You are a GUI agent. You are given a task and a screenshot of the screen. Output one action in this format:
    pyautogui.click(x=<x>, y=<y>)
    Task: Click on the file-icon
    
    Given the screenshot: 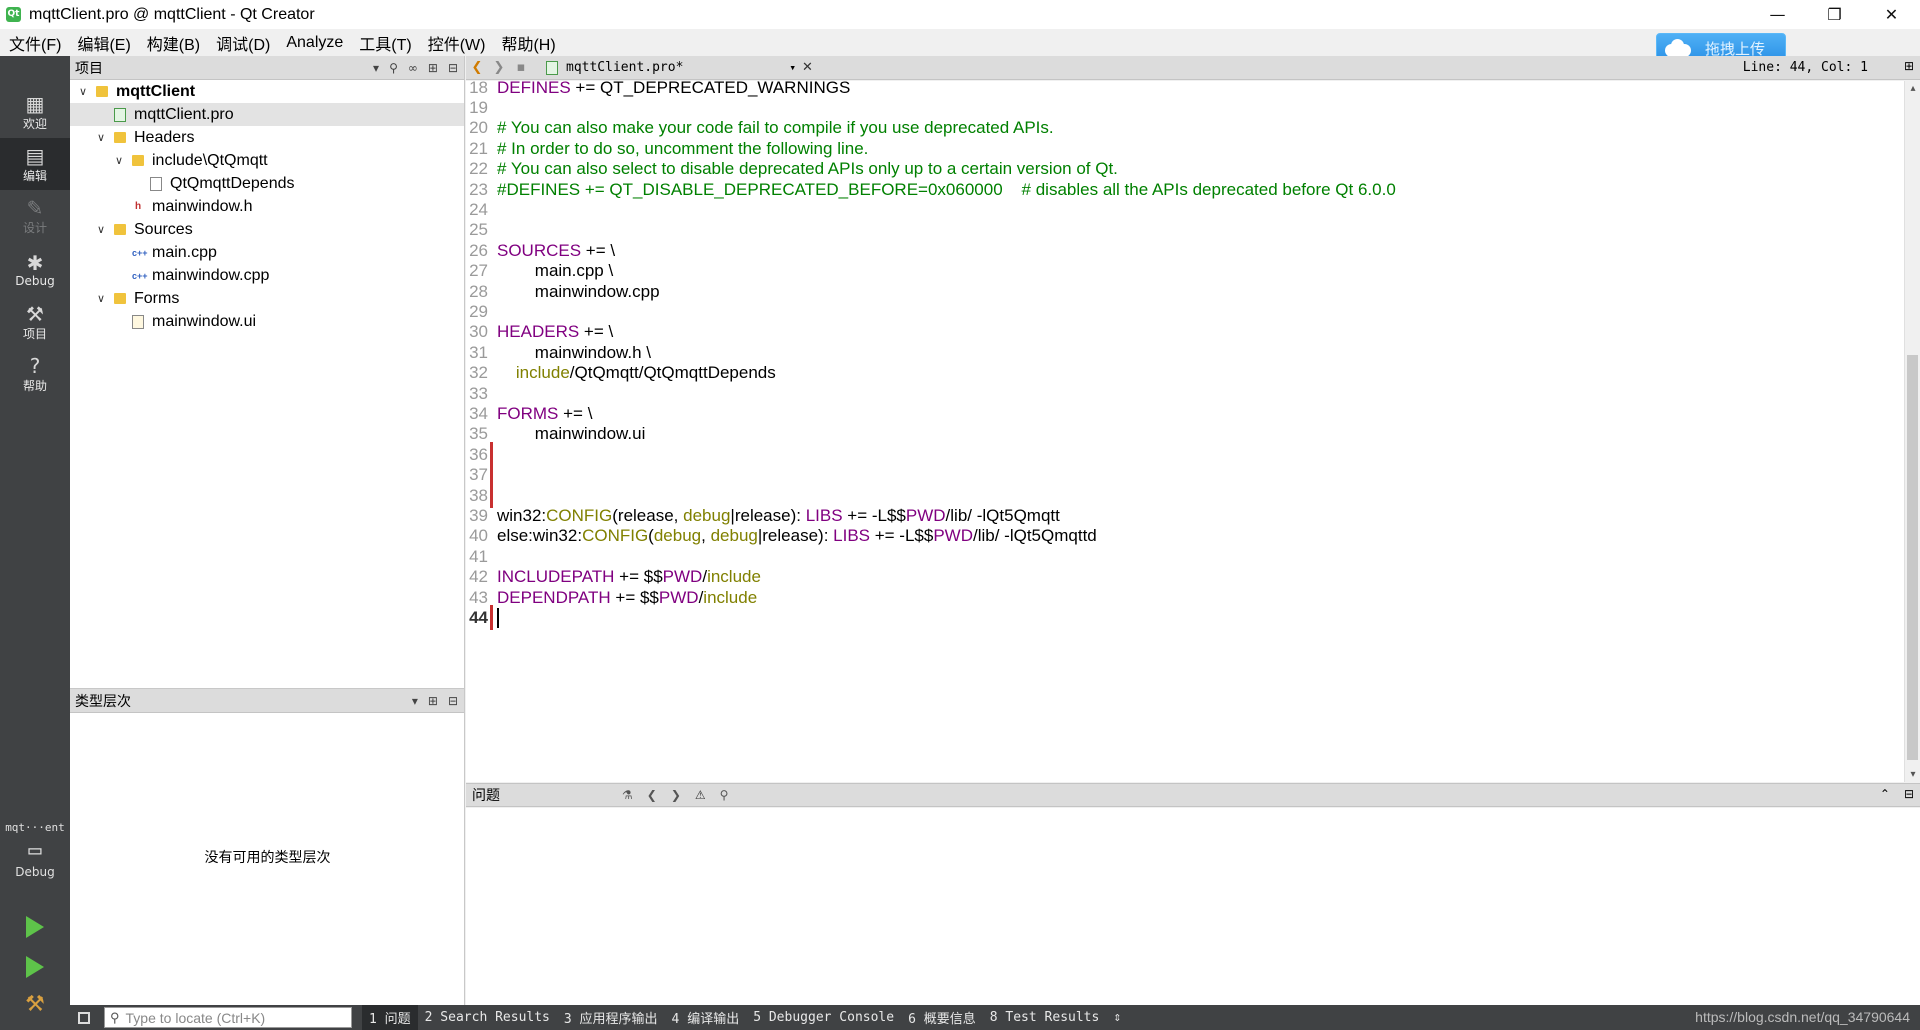 What is the action you would take?
    pyautogui.click(x=156, y=183)
    